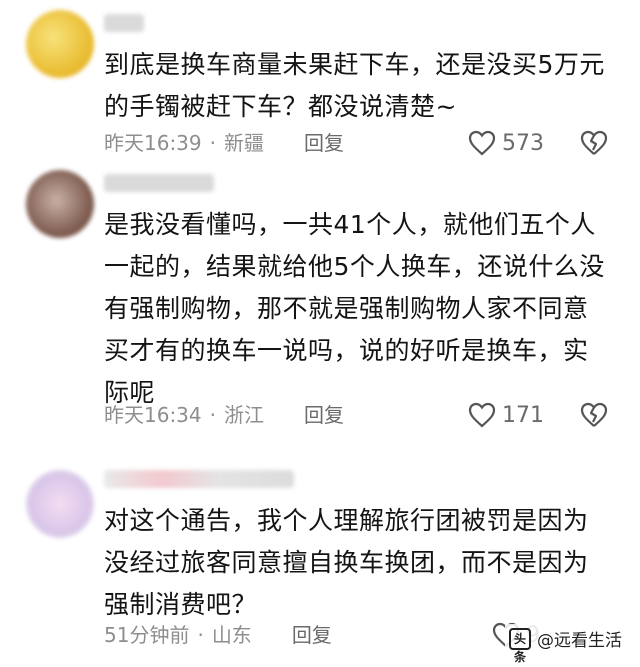 The image size is (640, 667). Describe the element at coordinates (244, 415) in the screenshot. I see `comment-location: 浙江` at that location.